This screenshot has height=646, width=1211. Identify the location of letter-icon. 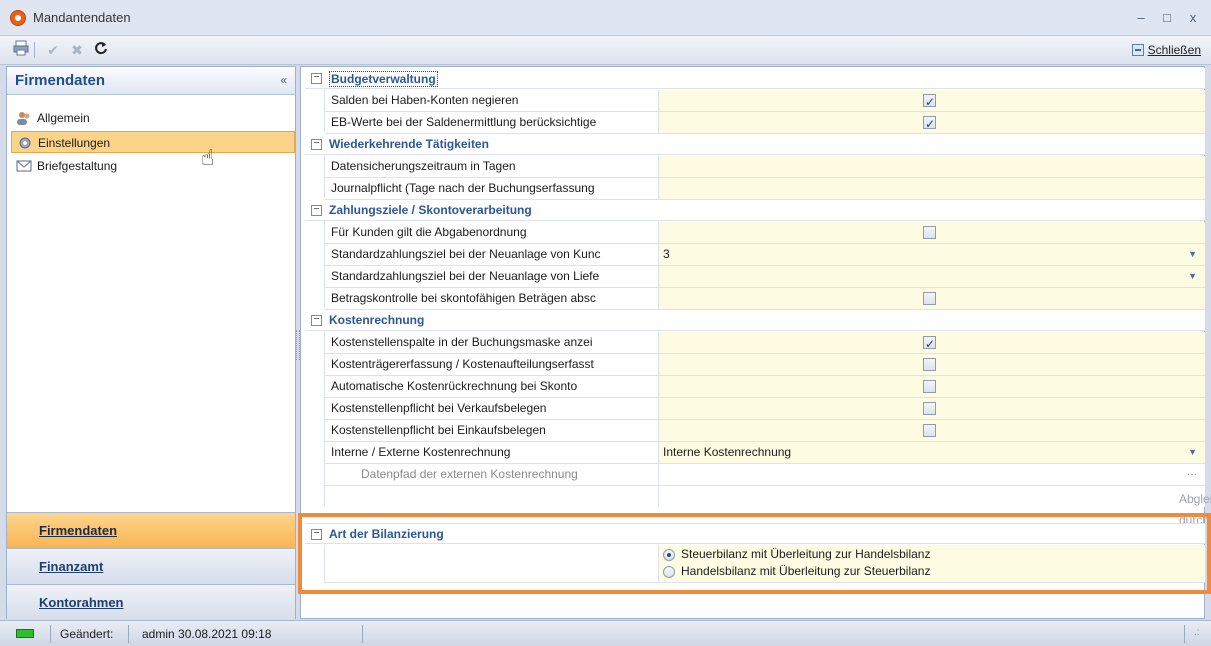
(24, 166).